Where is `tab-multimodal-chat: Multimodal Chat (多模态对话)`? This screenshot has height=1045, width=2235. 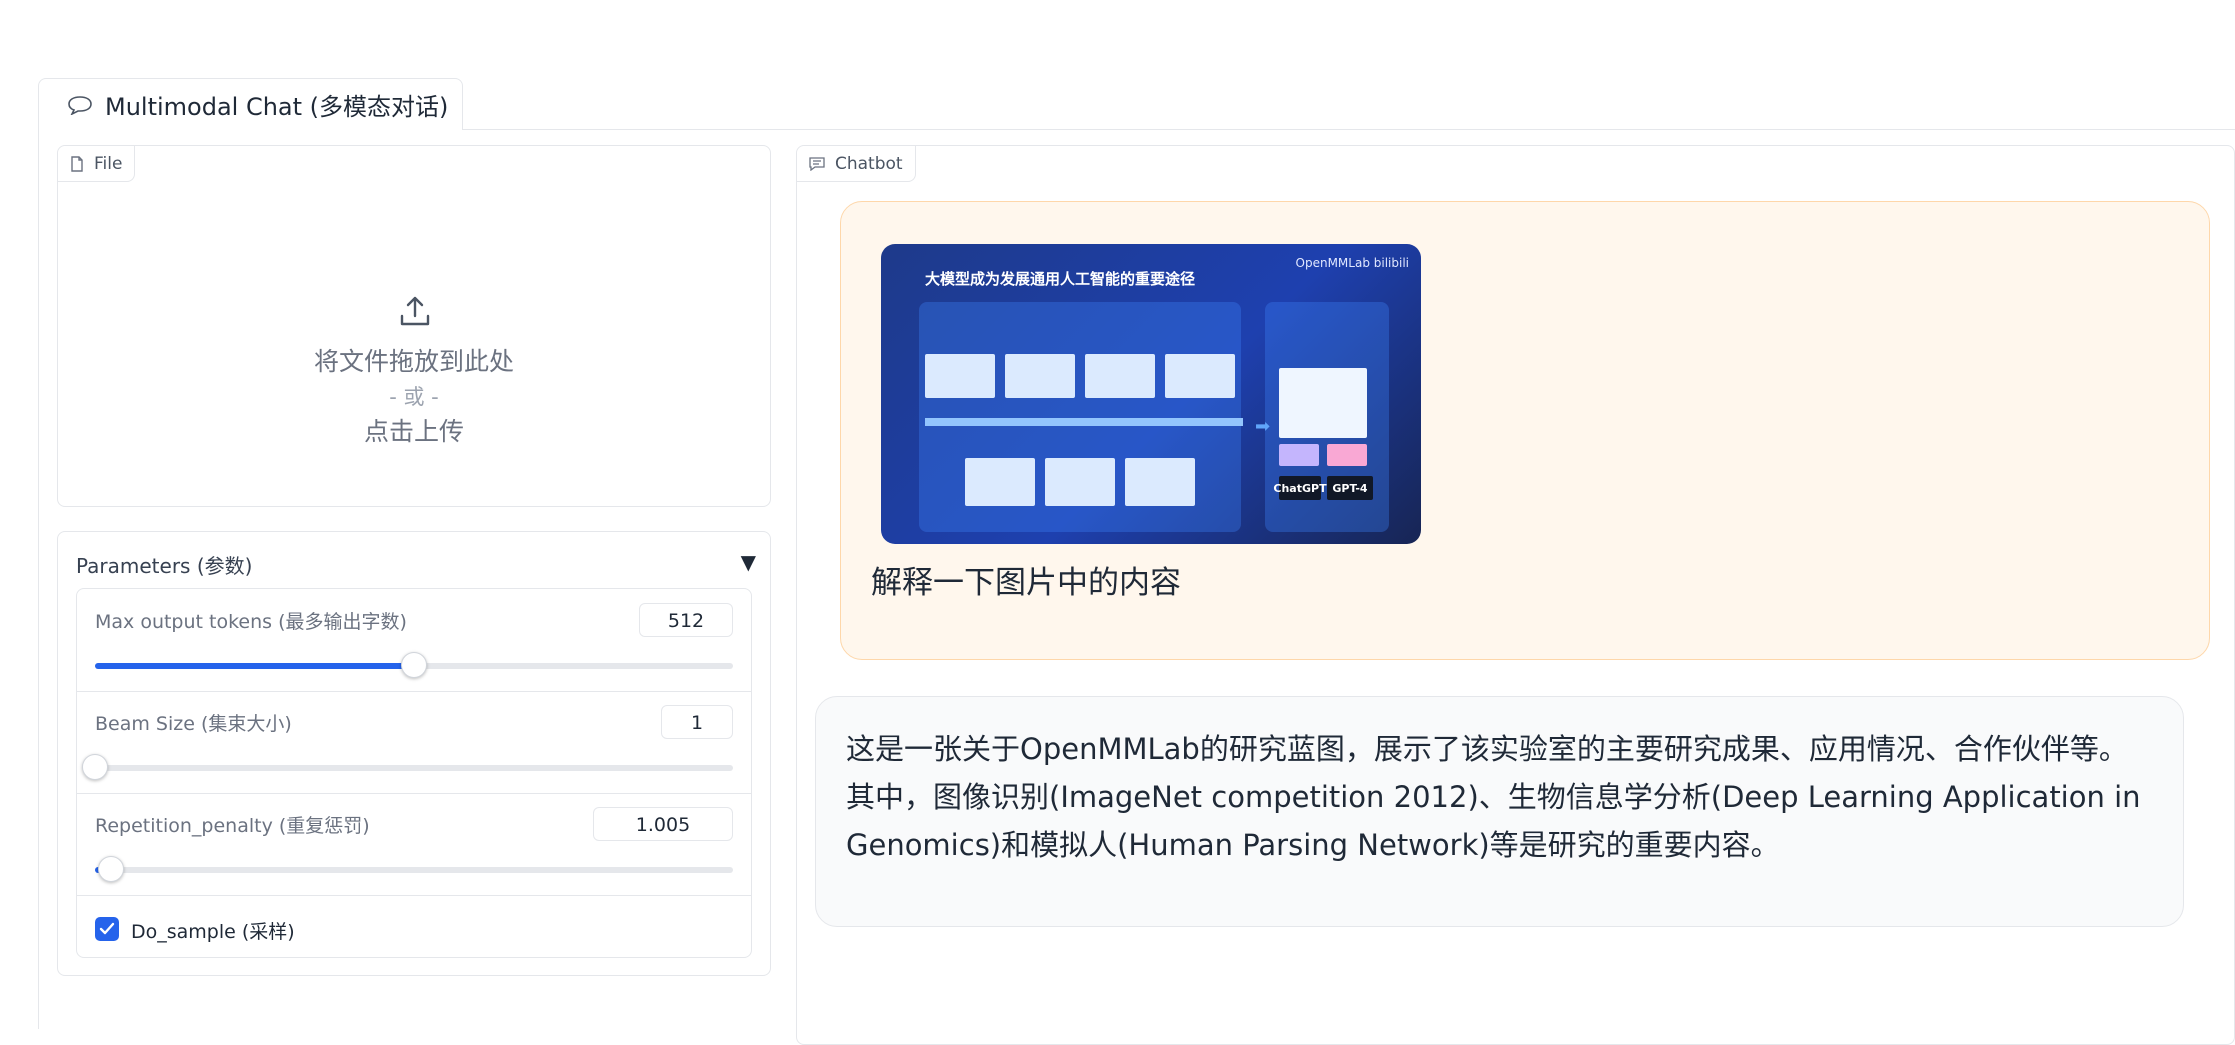
tab-multimodal-chat: Multimodal Chat (多模态对话) is located at coordinates (250, 104).